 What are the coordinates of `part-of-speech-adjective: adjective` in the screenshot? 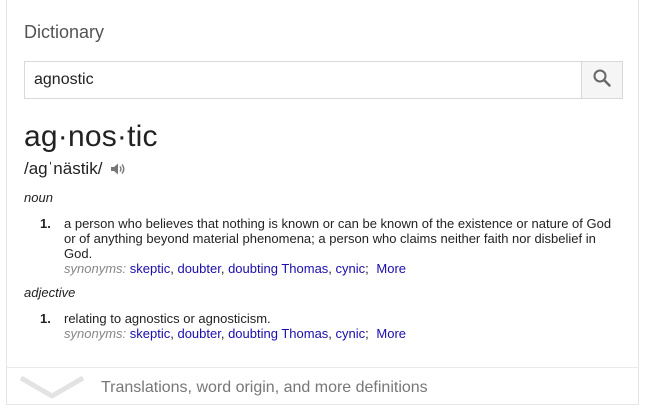 It's located at (50, 292).